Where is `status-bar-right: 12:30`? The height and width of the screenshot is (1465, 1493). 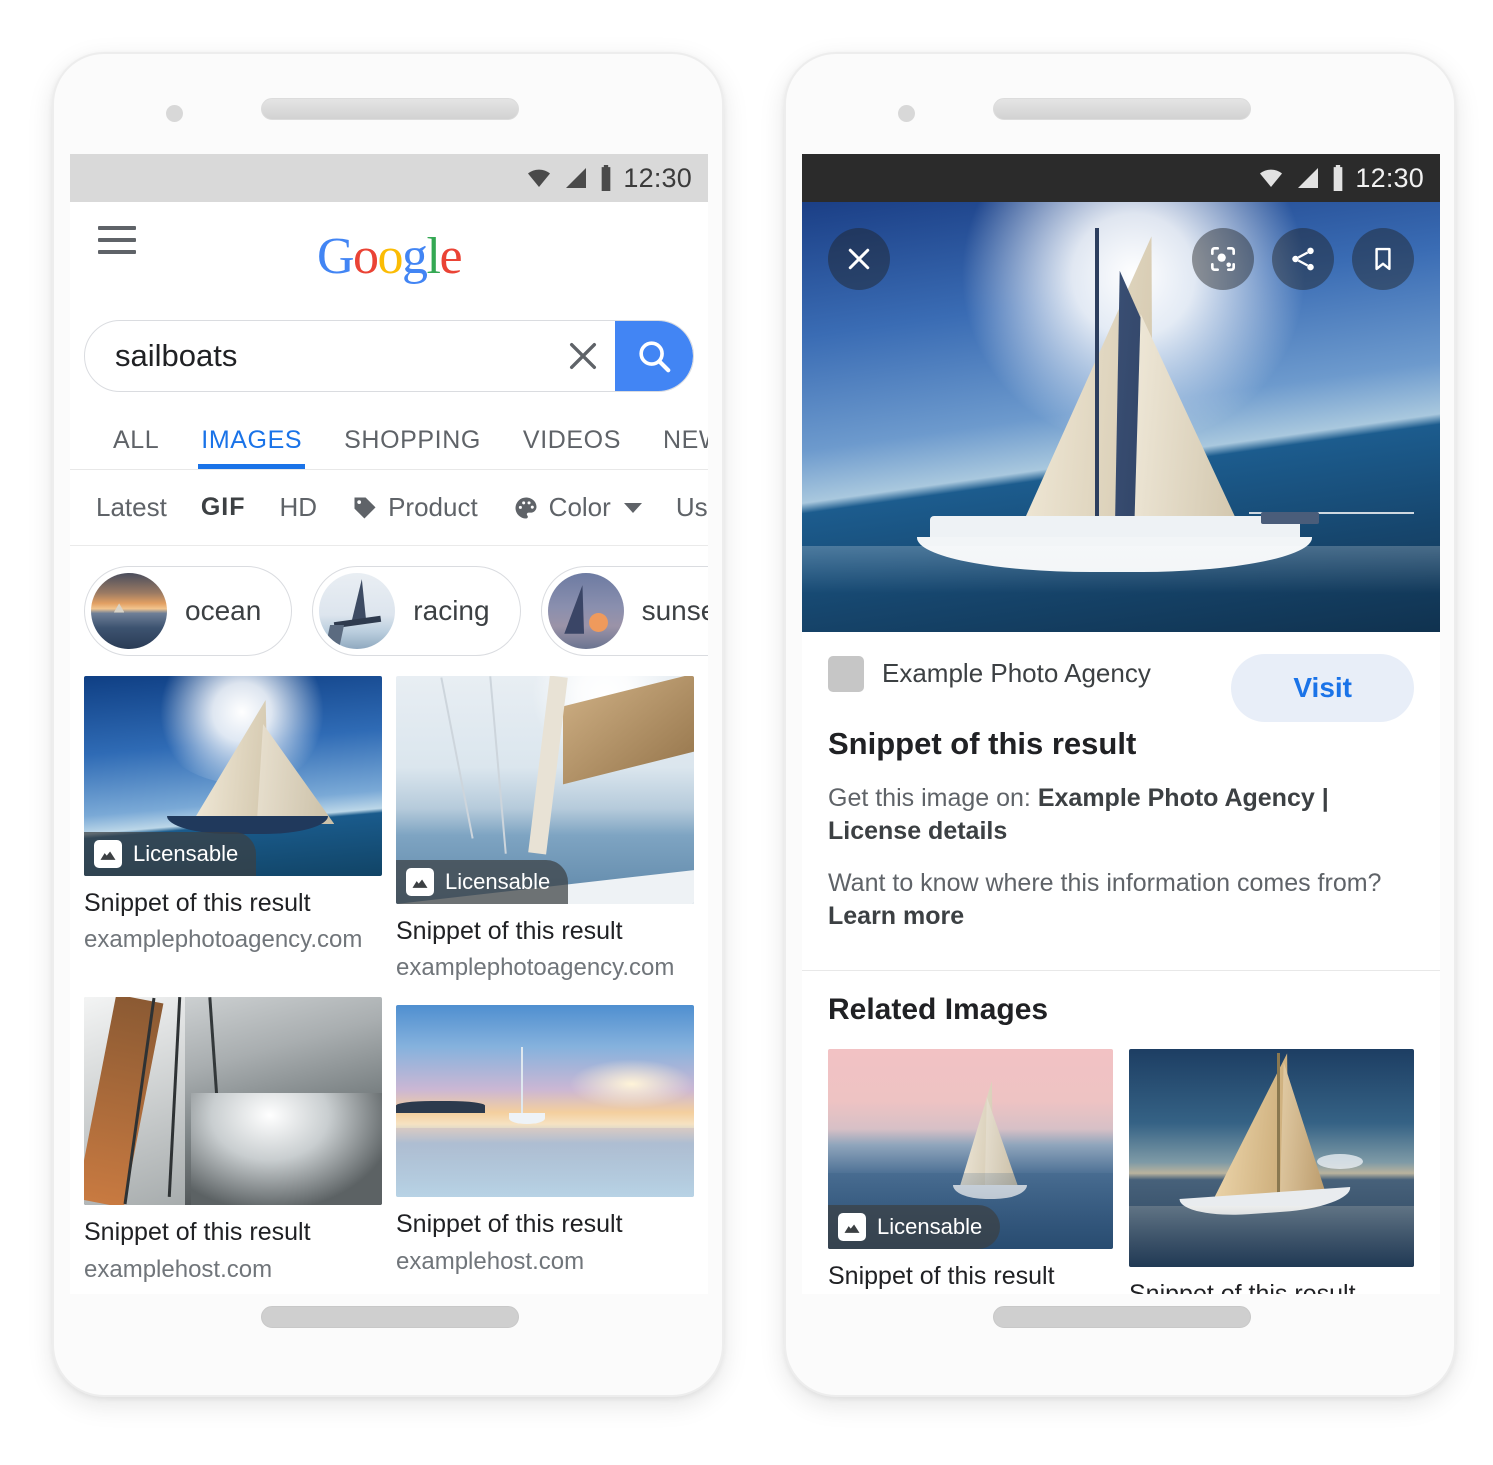 status-bar-right: 12:30 is located at coordinates (1121, 178).